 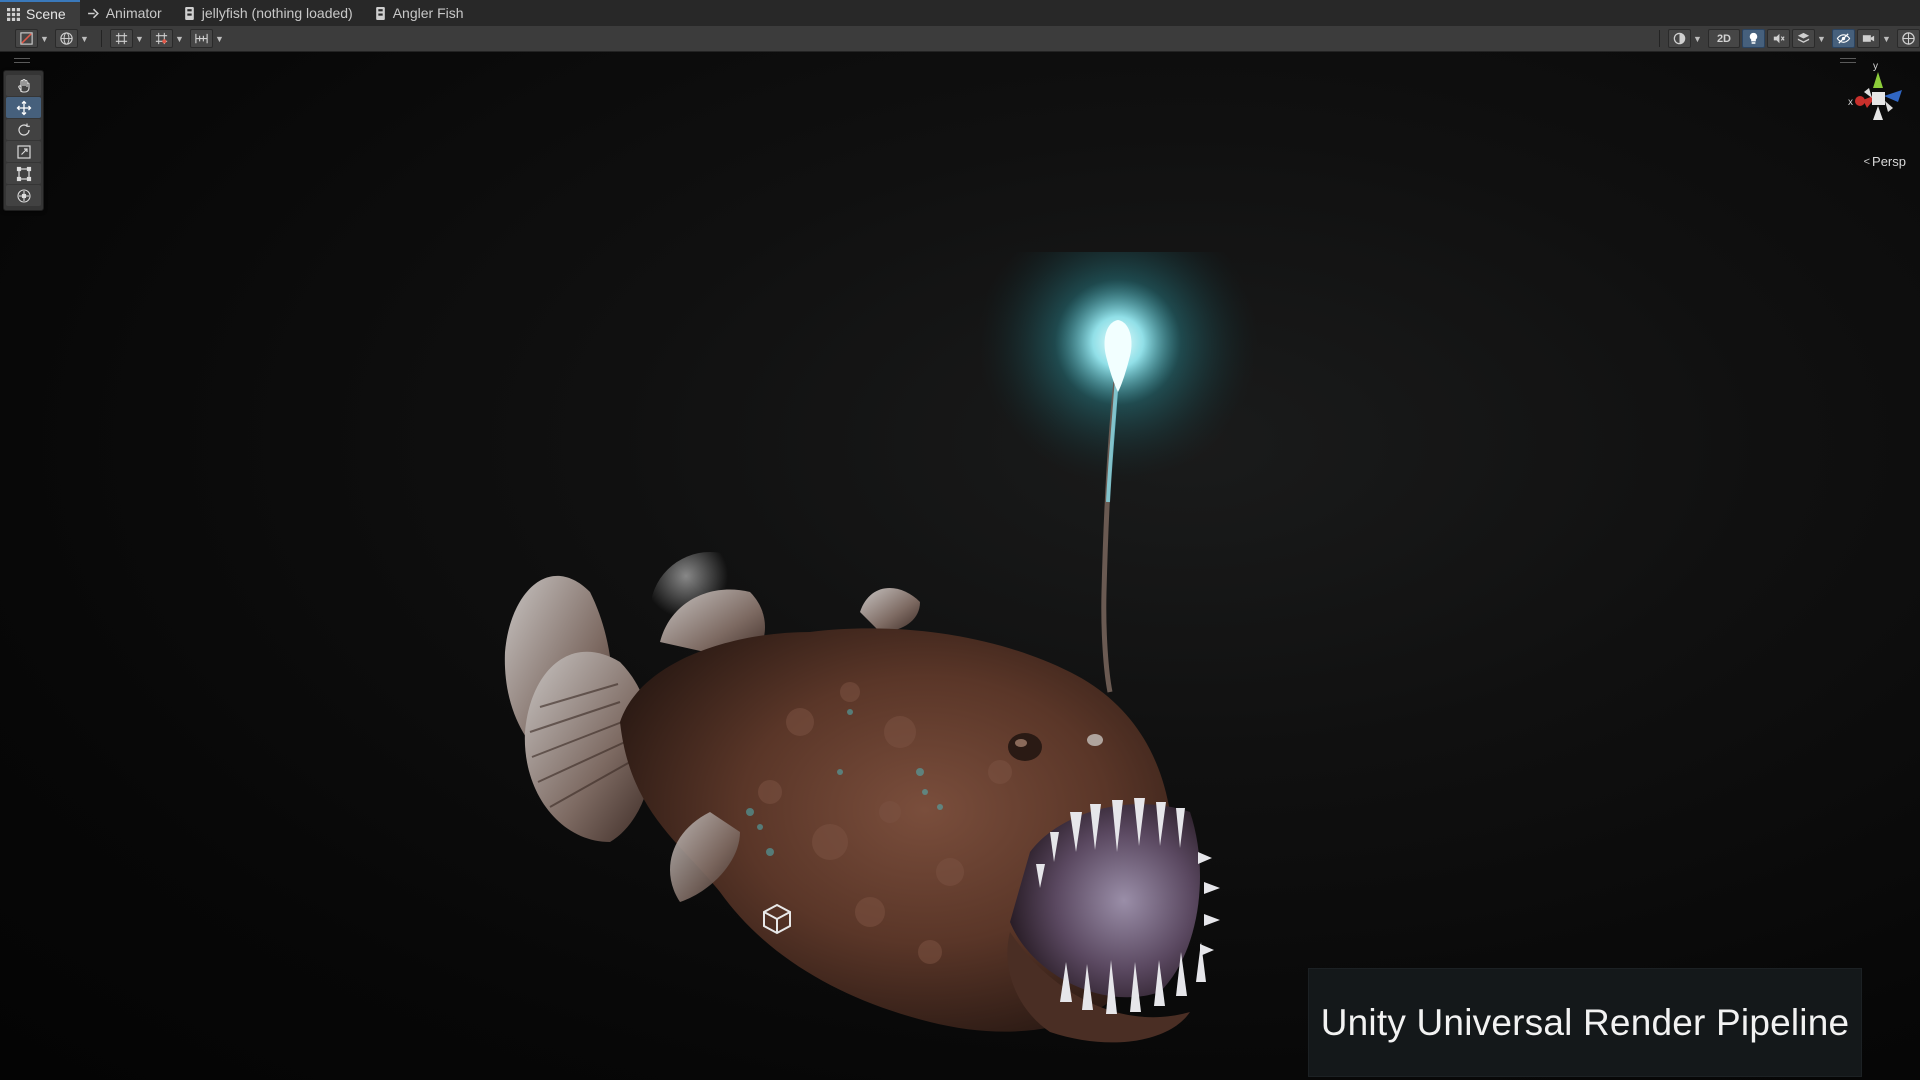 I want to click on rect-tool-button, so click(x=23, y=173).